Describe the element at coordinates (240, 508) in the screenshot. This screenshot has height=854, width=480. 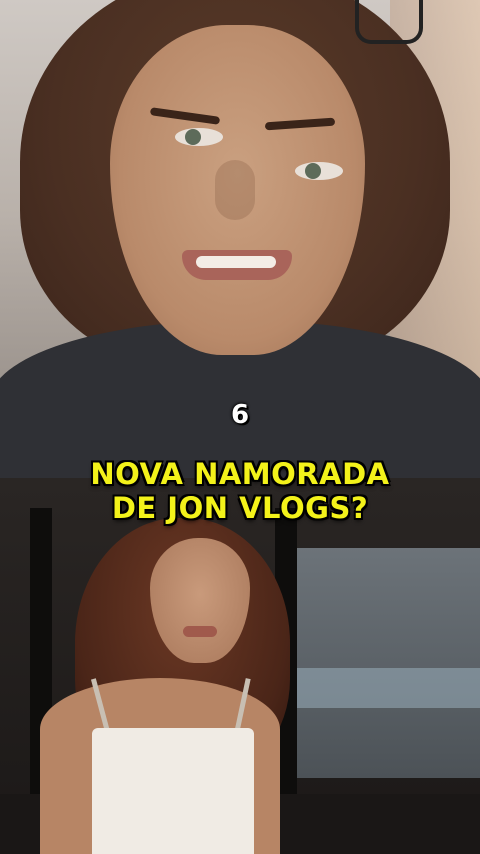
I see `headline-line-2: DE JON VLOGS?` at that location.